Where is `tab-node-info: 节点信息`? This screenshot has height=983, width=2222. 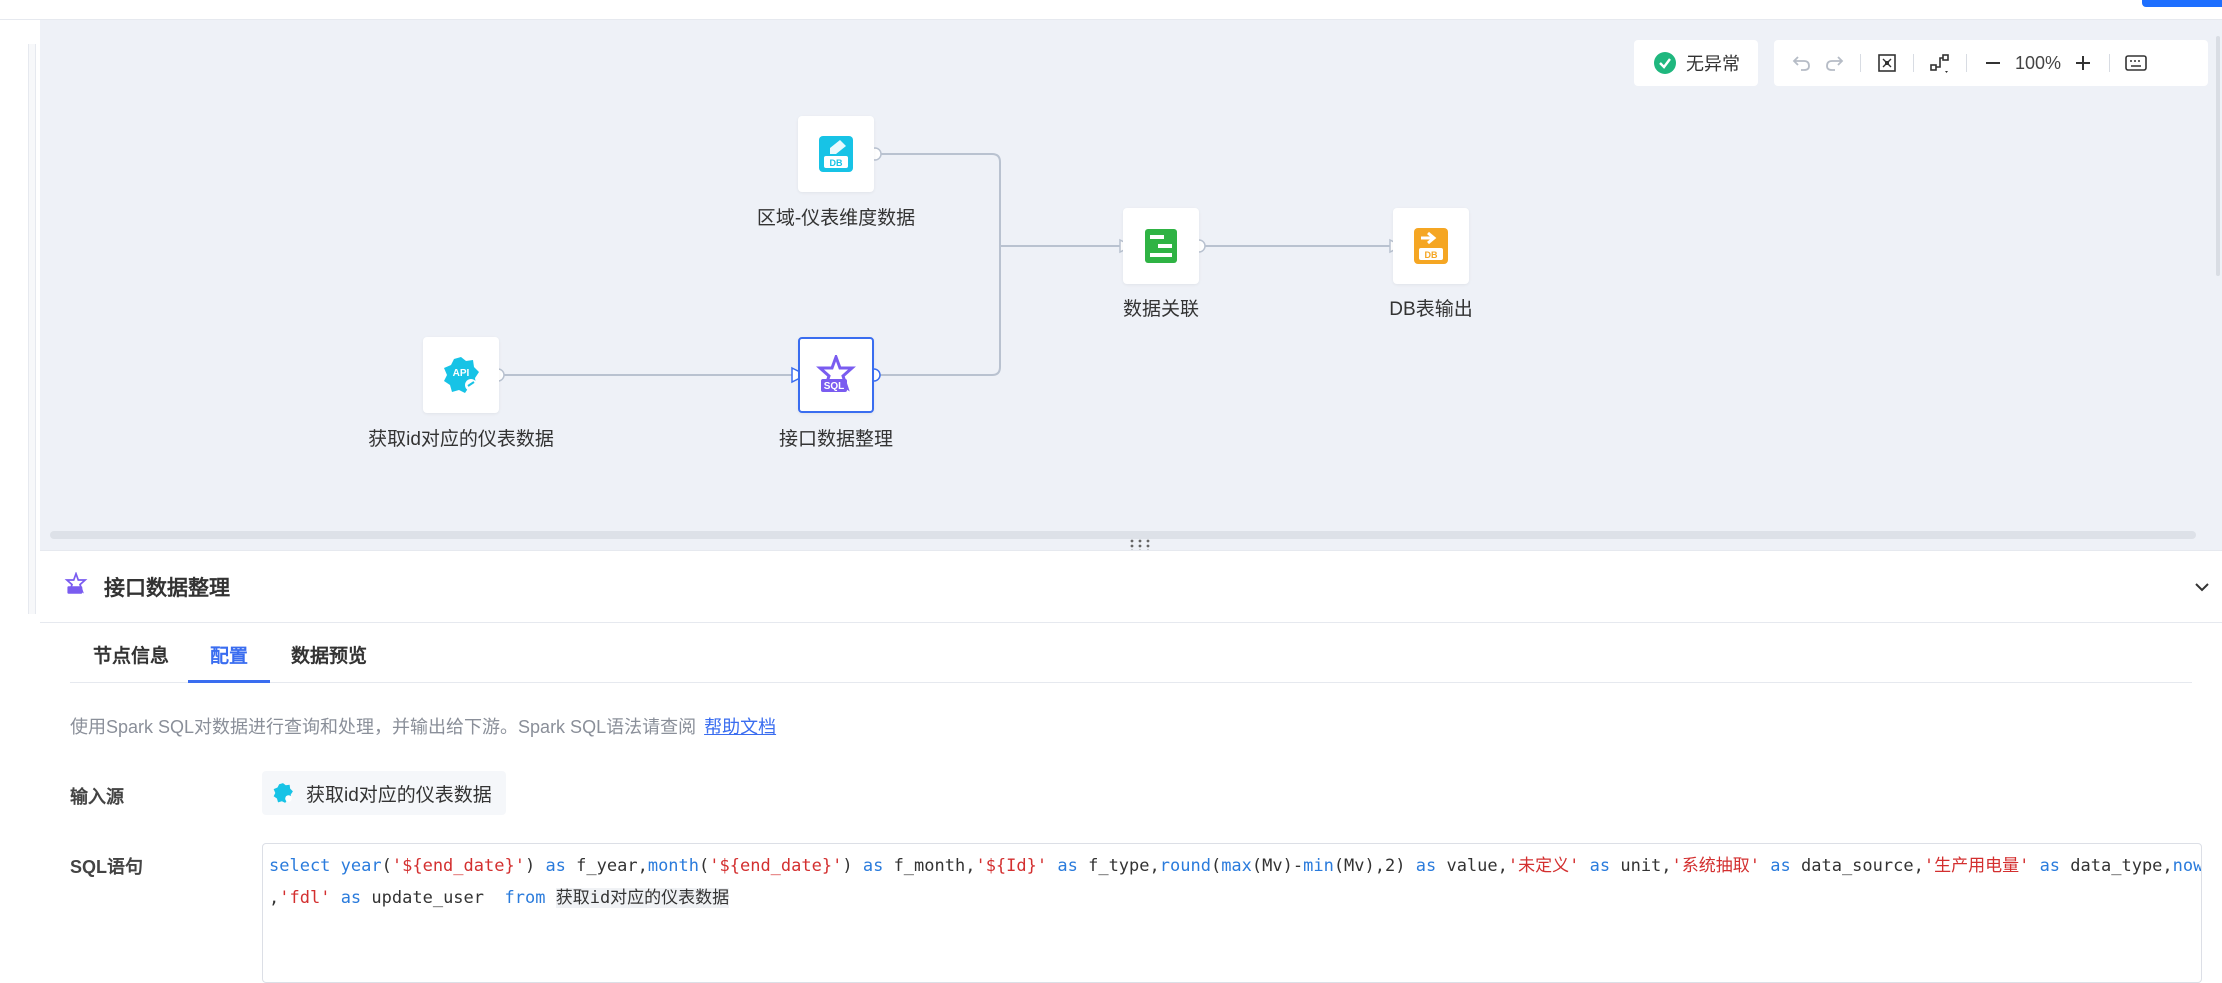 tab-node-info: 节点信息 is located at coordinates (131, 654).